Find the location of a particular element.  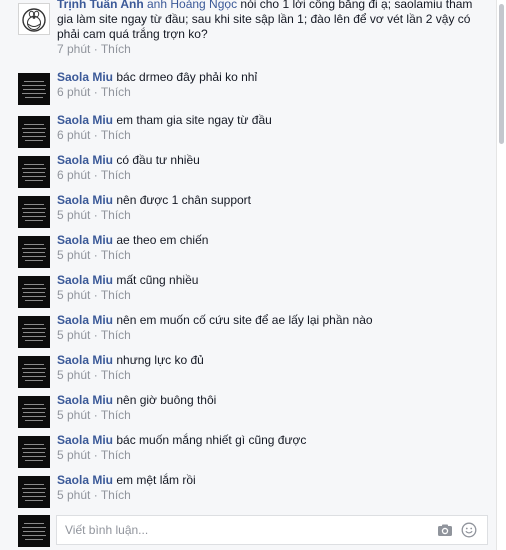

comment-author: Trịnh Tuấn Anh is located at coordinates (100, 5).